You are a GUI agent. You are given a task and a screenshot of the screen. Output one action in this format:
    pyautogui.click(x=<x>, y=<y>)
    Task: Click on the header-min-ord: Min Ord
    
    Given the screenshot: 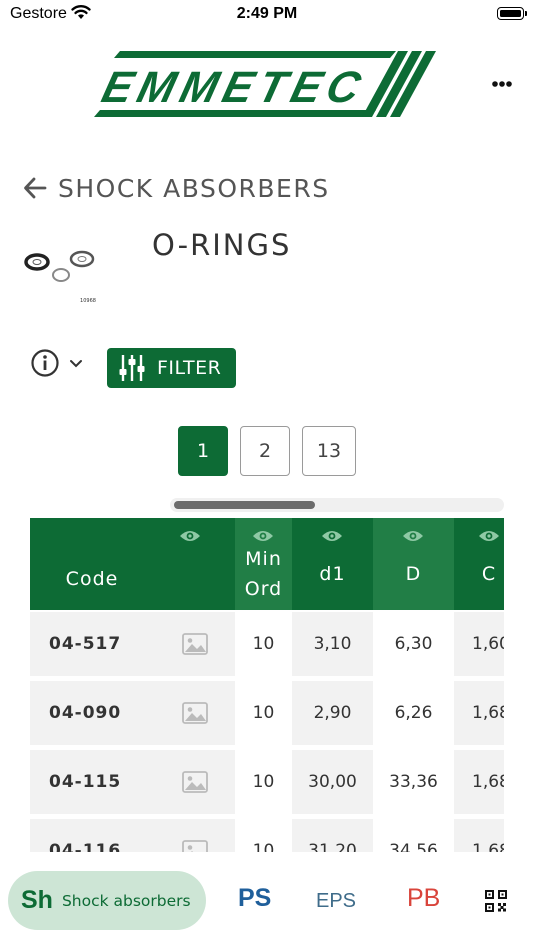 What is the action you would take?
    pyautogui.click(x=263, y=564)
    